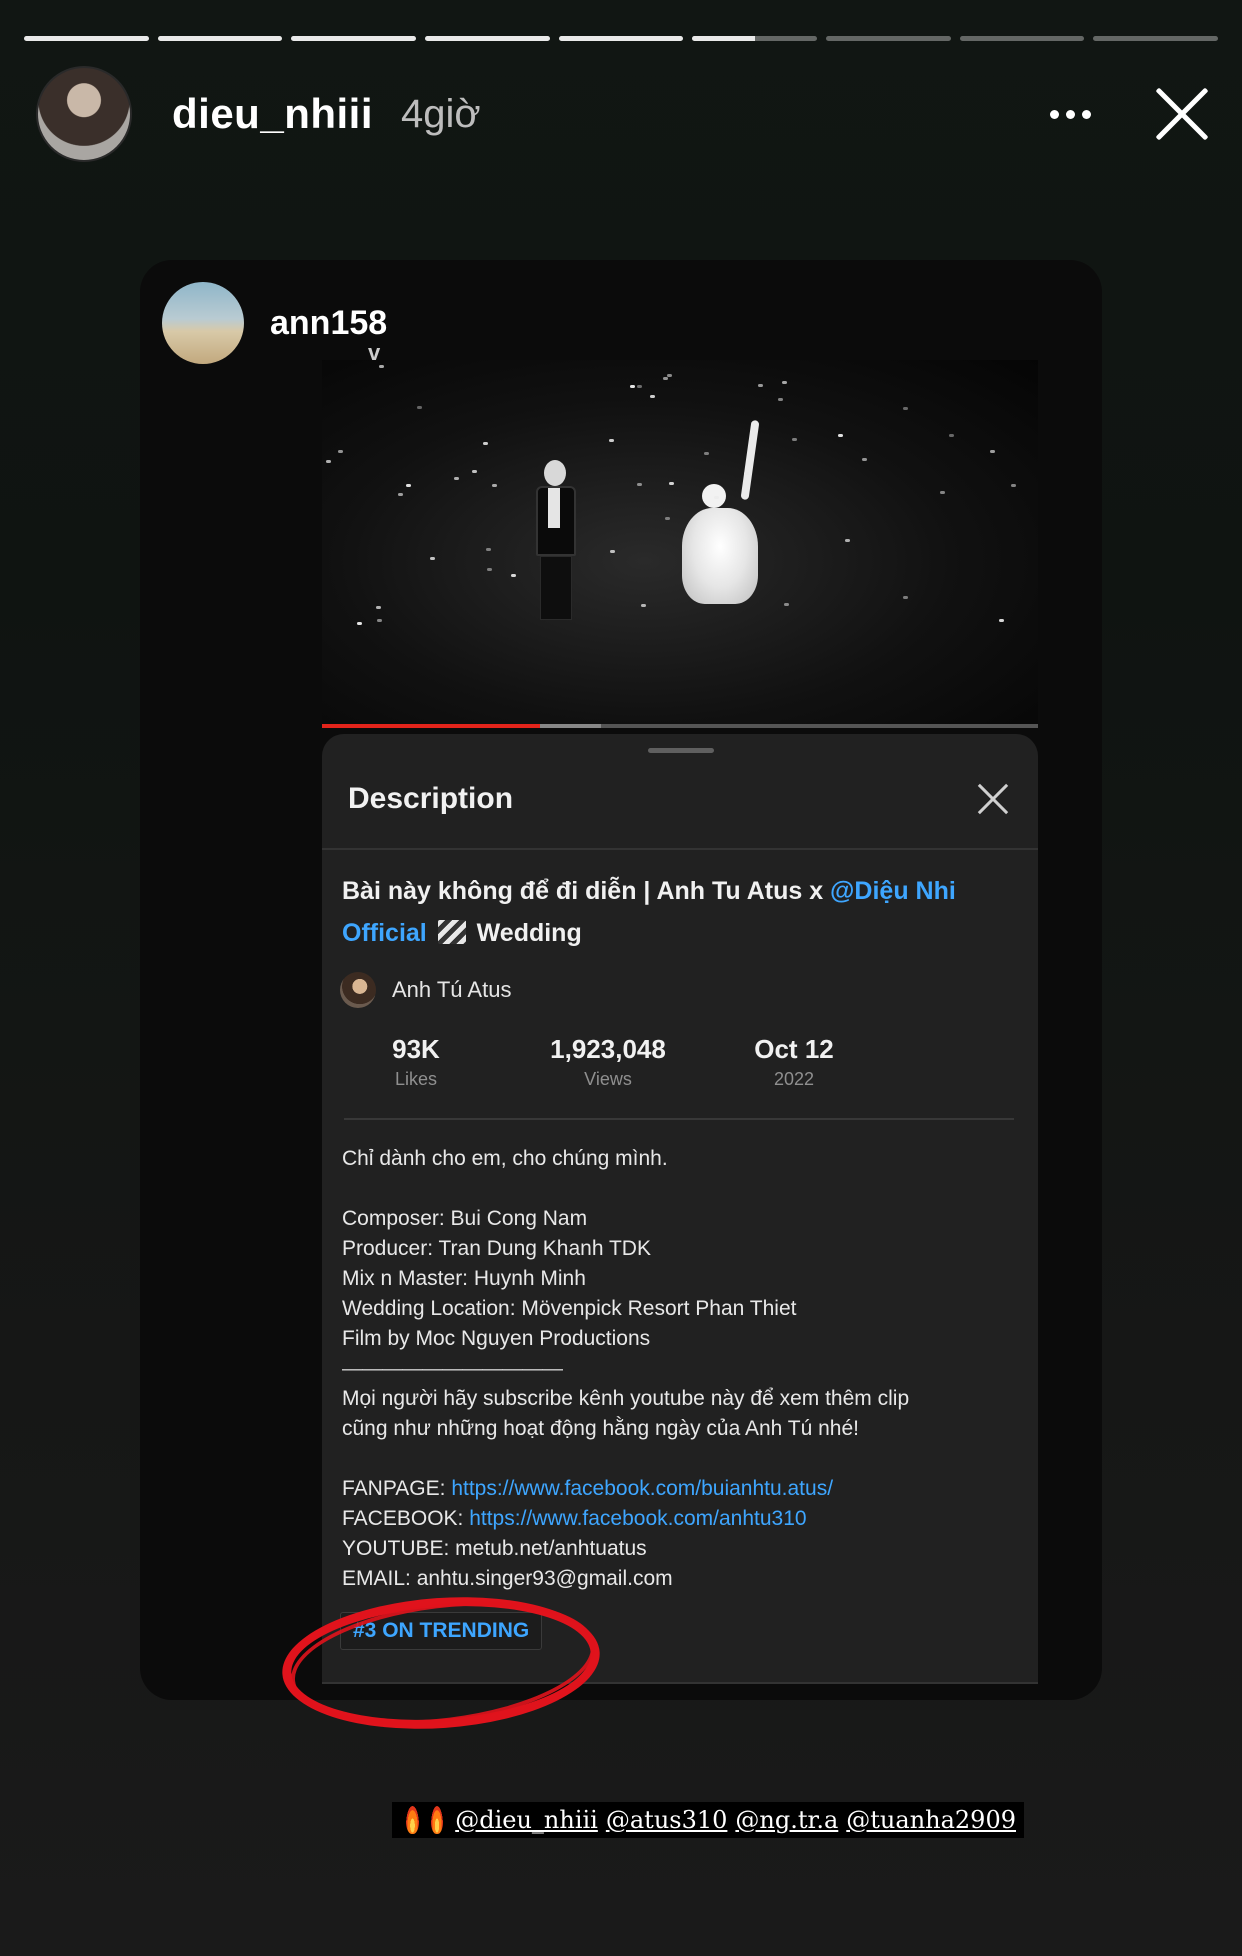 The width and height of the screenshot is (1242, 1956). Describe the element at coordinates (608, 1049) in the screenshot. I see `stat-value: 1,923,048` at that location.